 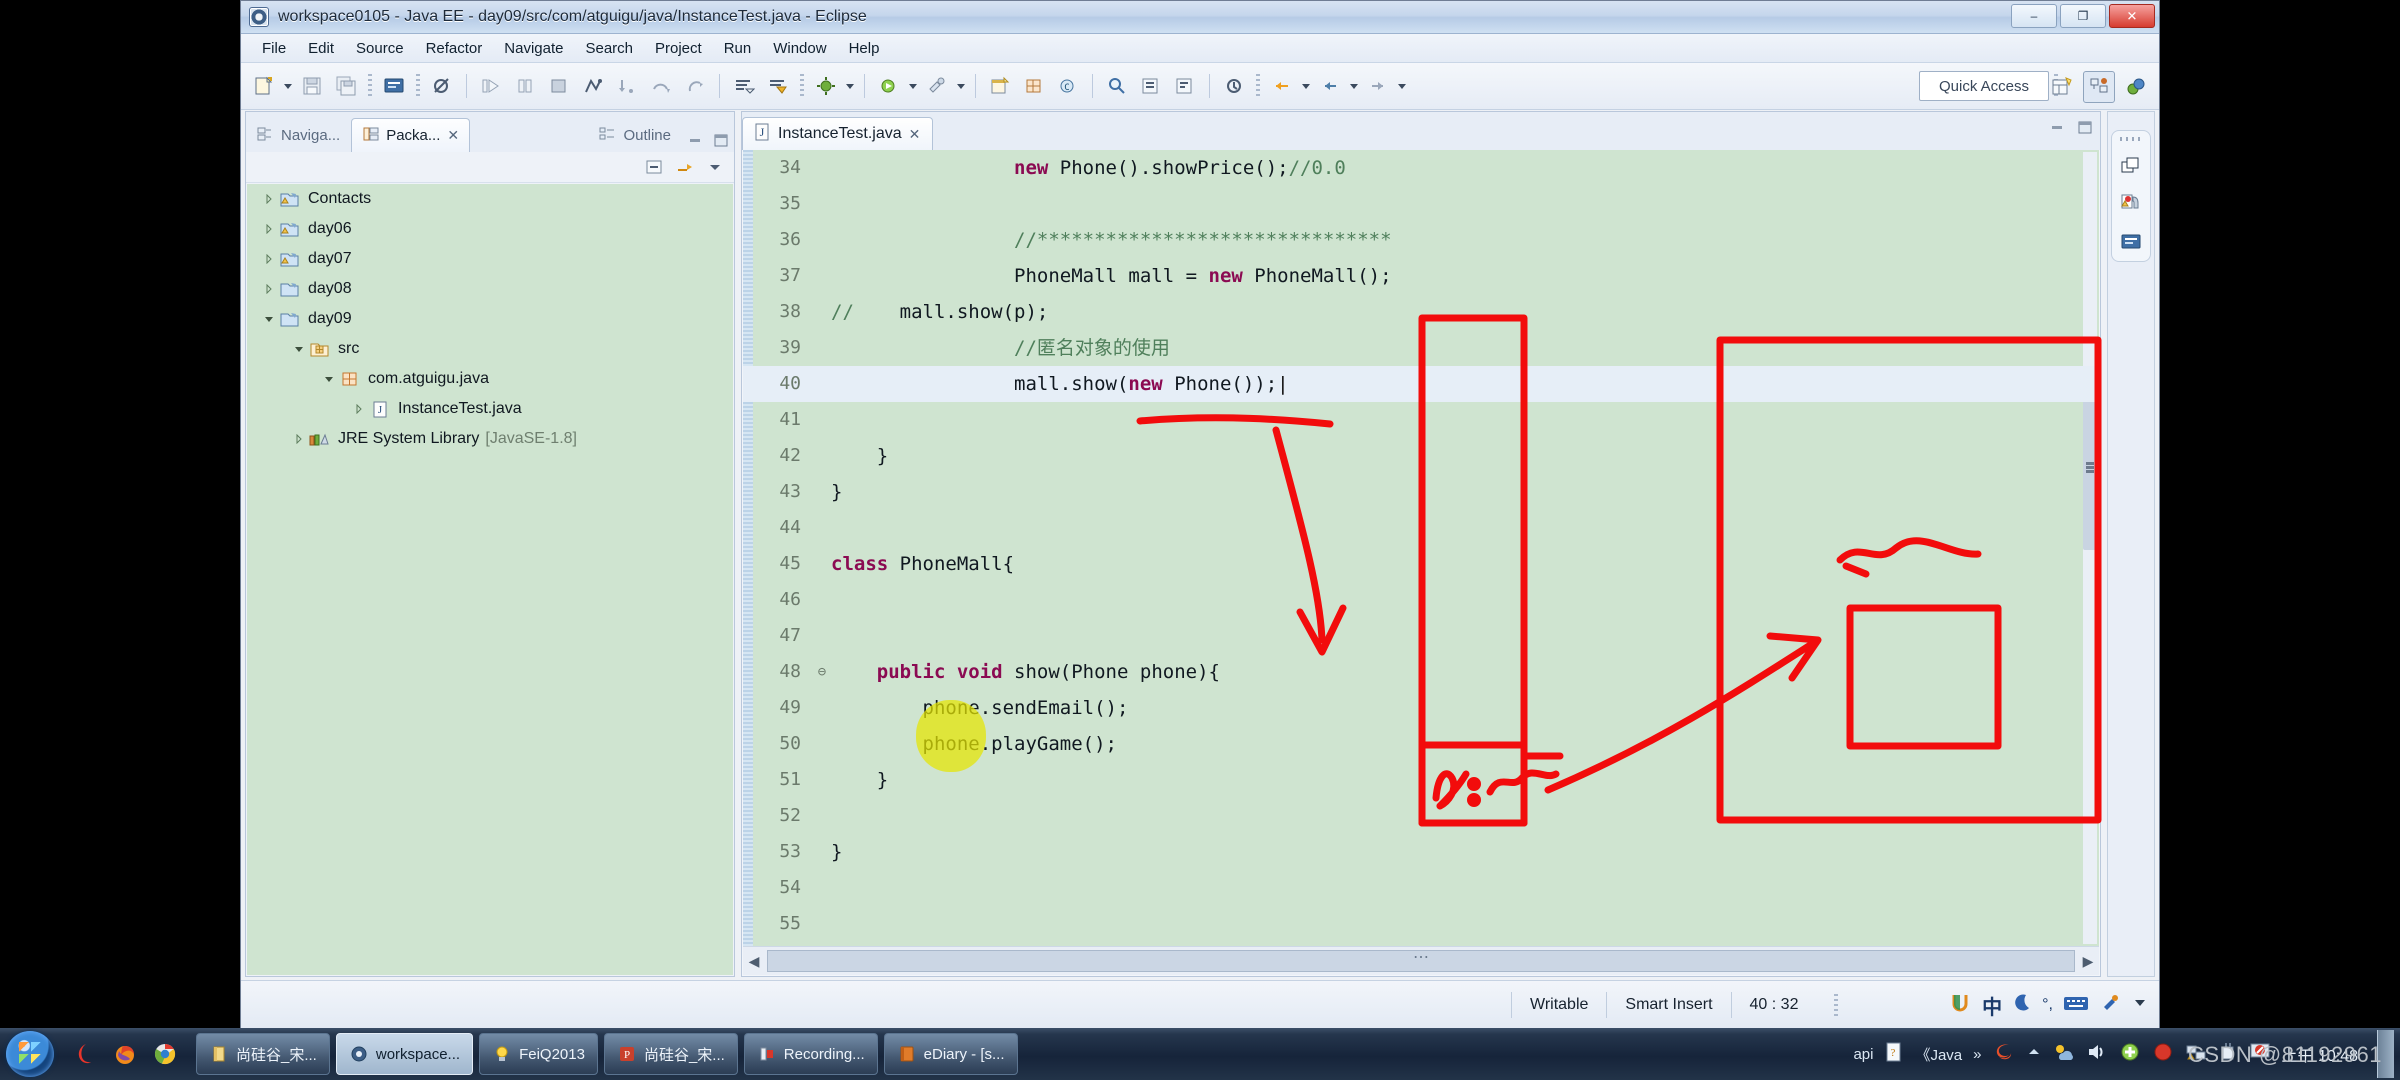 What do you see at coordinates (1234, 86) in the screenshot?
I see `last-edit-location-icon` at bounding box center [1234, 86].